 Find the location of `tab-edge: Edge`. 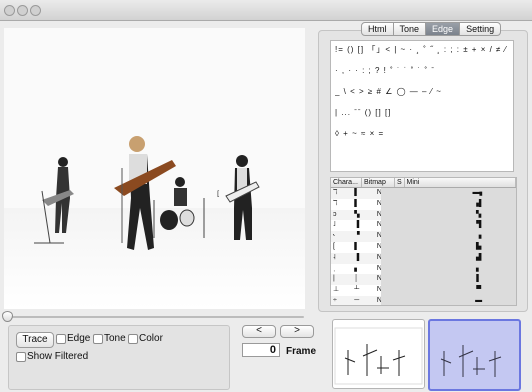

tab-edge: Edge is located at coordinates (443, 29).